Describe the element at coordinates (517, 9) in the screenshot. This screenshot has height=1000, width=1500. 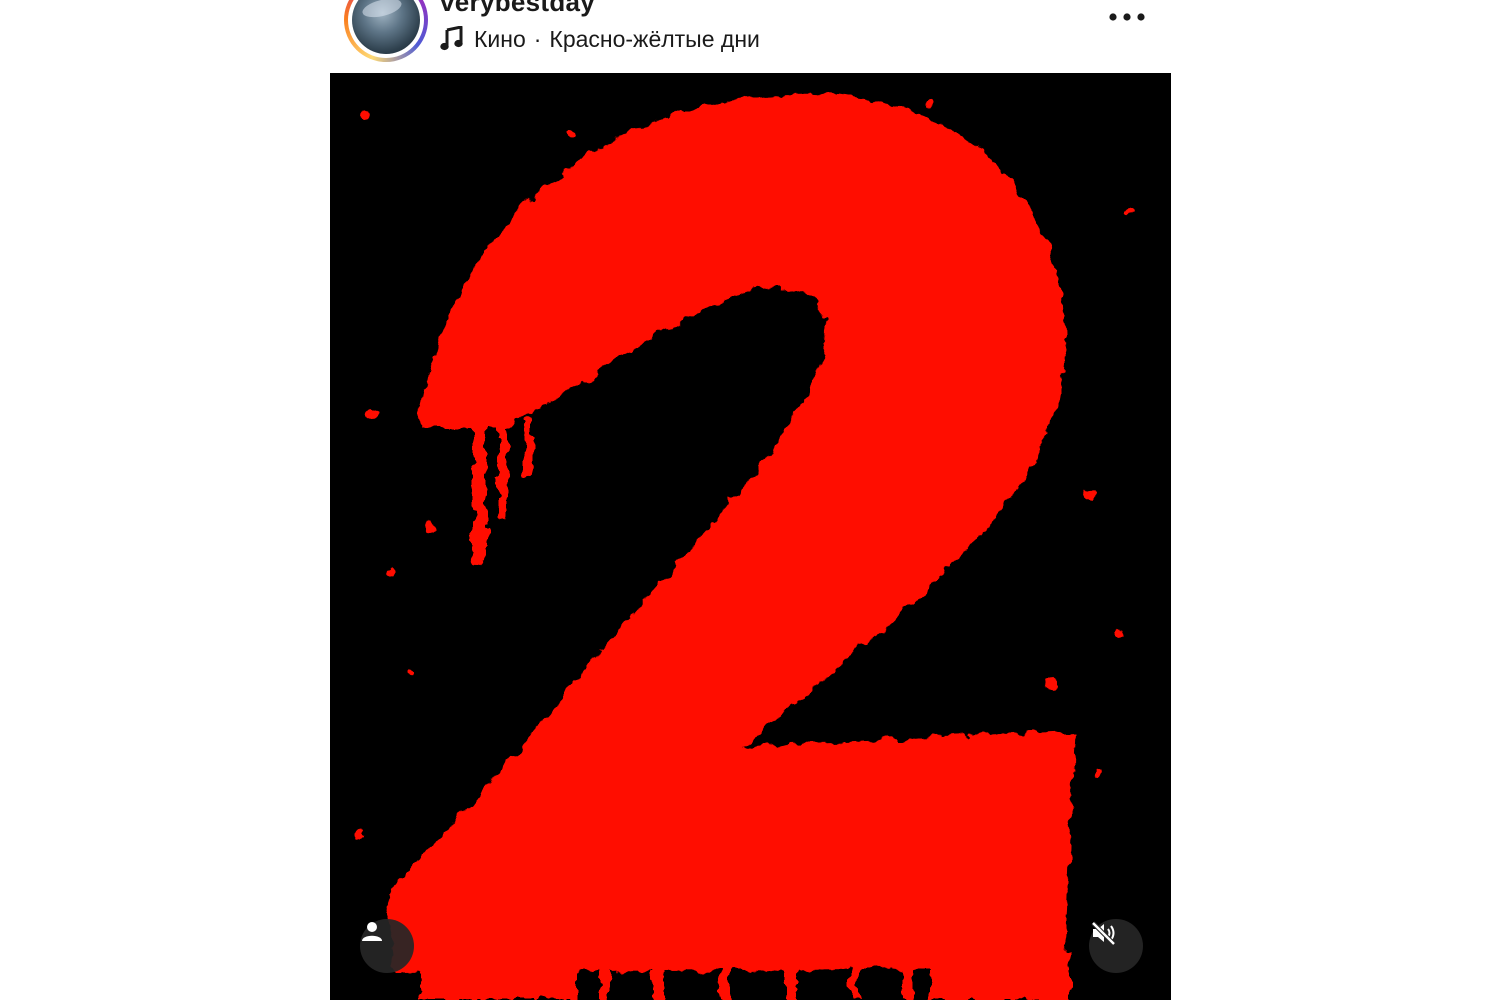
I see `username-link: verybestday` at that location.